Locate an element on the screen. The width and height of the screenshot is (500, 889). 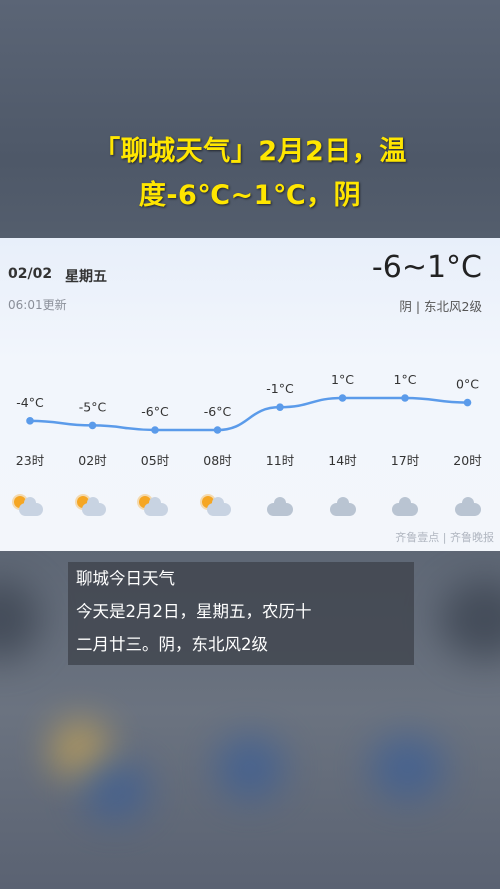
date-label: 02/02 is located at coordinates (30, 274).